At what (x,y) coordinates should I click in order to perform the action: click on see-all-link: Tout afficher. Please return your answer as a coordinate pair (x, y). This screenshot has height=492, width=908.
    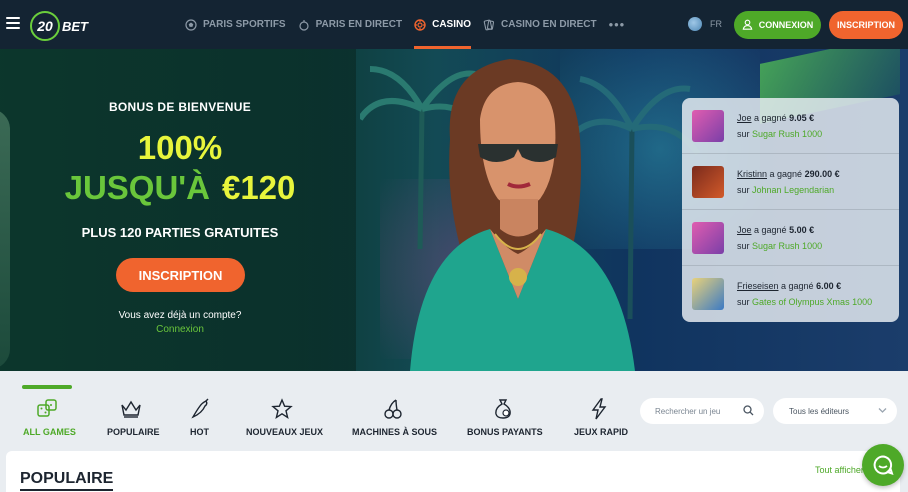
    Looking at the image, I should click on (839, 470).